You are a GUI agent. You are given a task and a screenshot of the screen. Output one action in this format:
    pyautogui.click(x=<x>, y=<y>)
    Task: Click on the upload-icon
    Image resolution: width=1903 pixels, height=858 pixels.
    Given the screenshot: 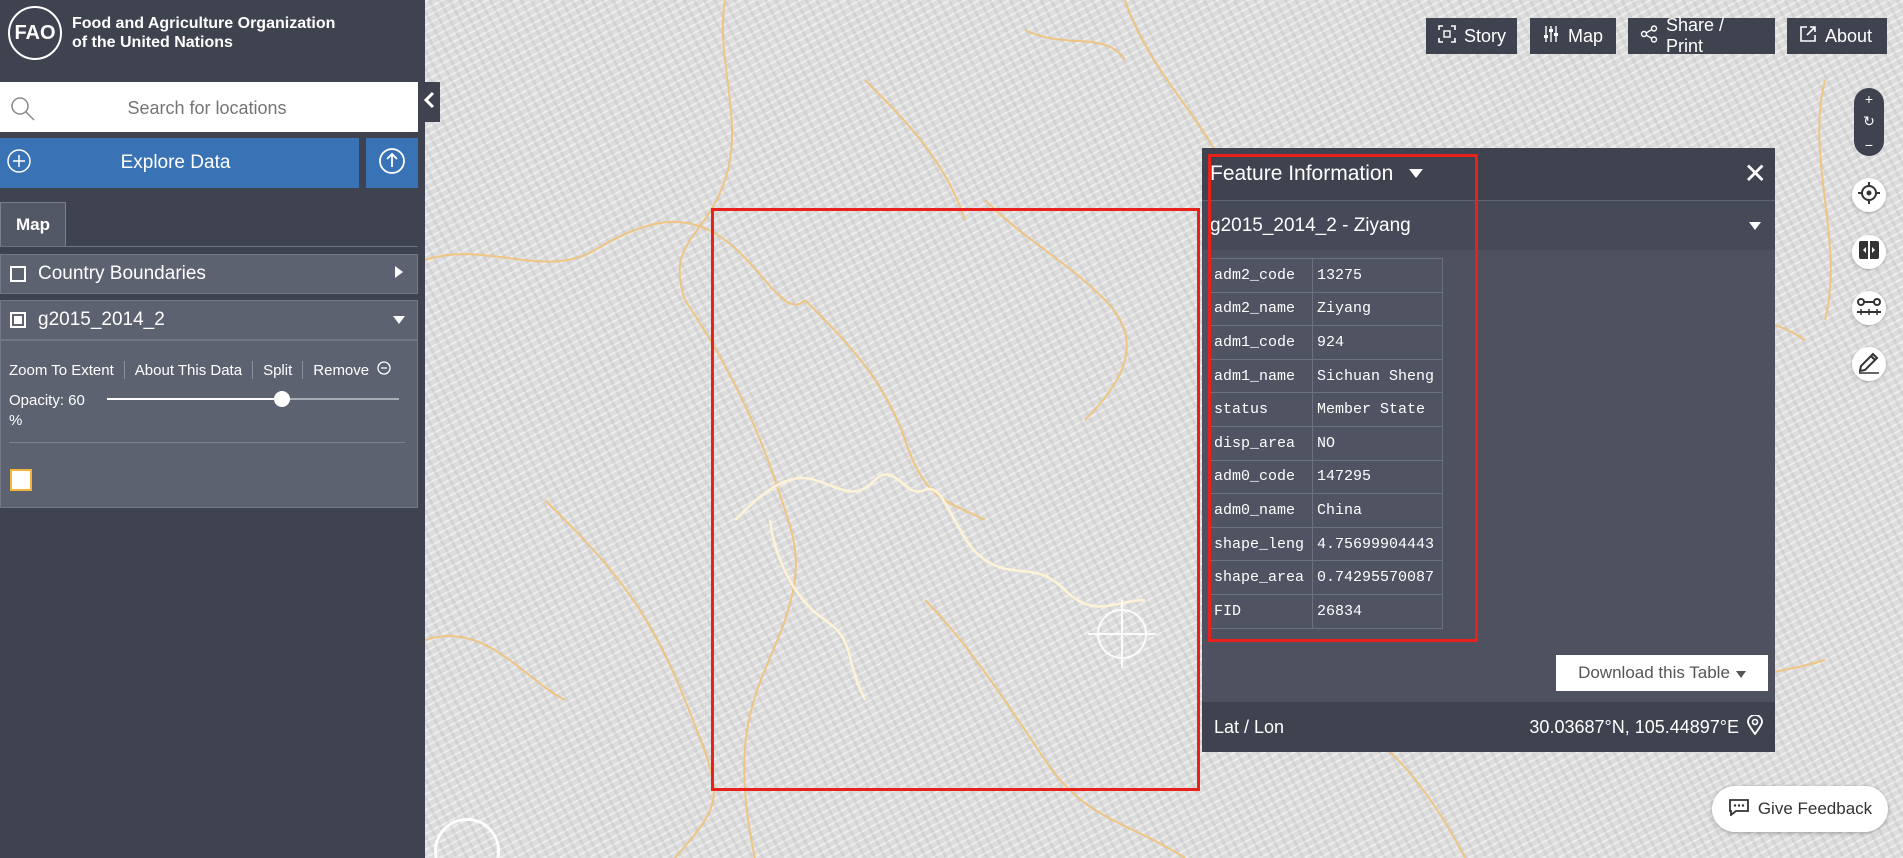 What is the action you would take?
    pyautogui.click(x=392, y=163)
    